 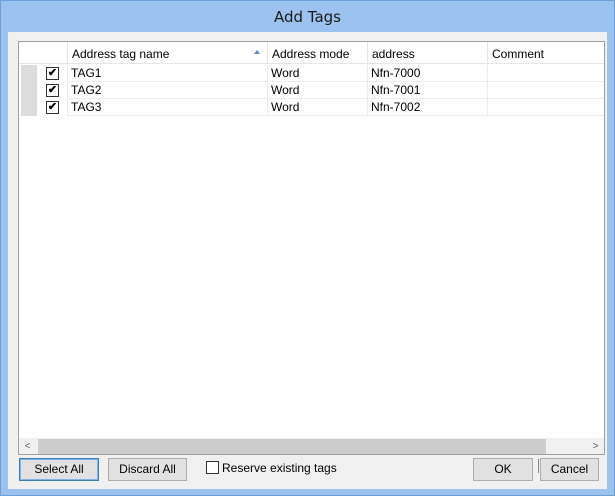 What do you see at coordinates (167, 90) in the screenshot?
I see `cell-tag-name: TAG2` at bounding box center [167, 90].